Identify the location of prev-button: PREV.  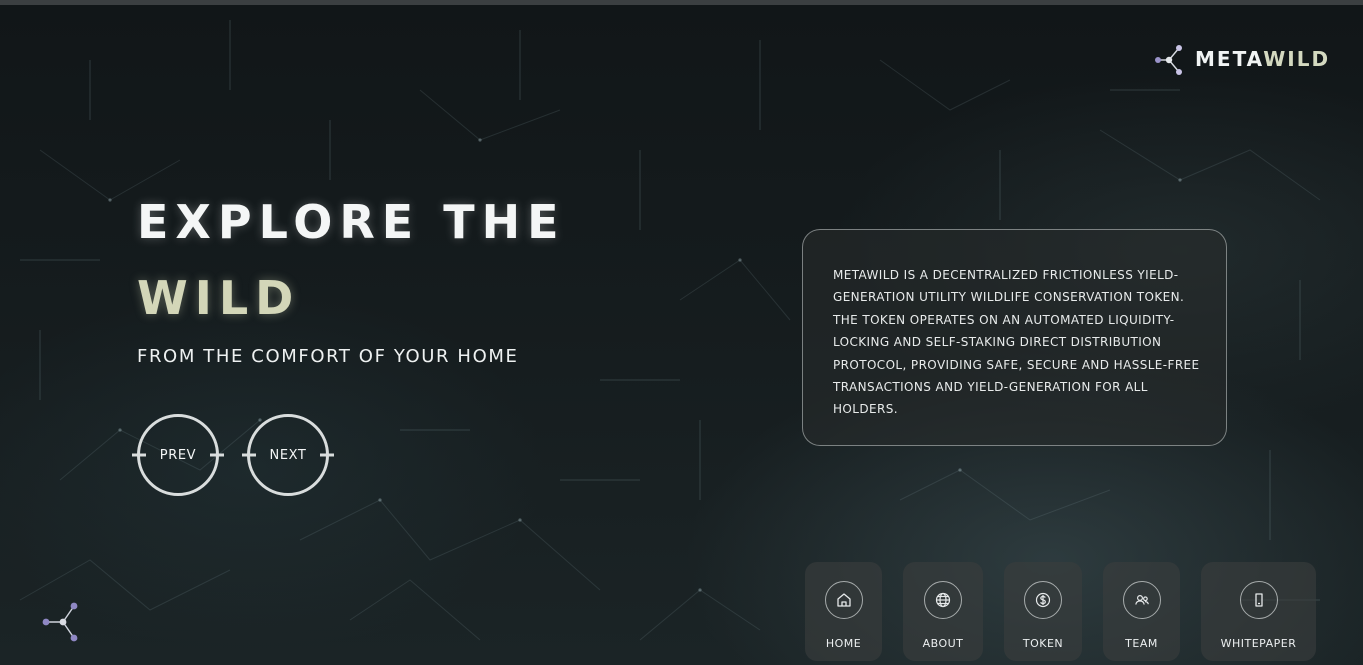
(178, 455).